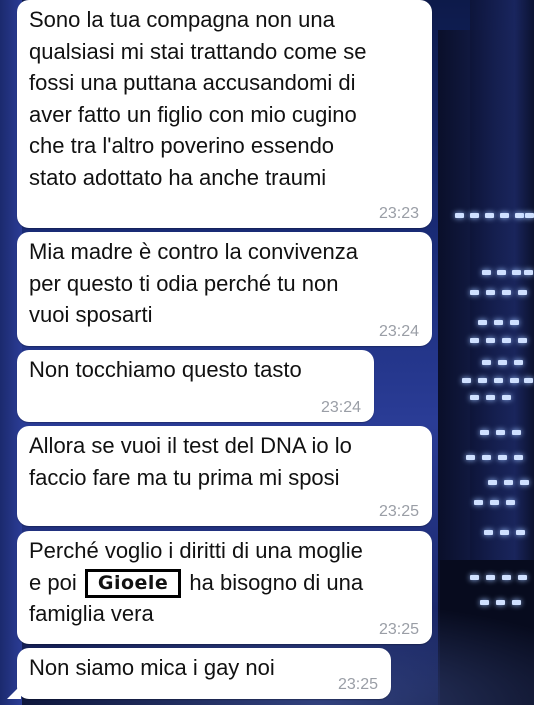 The height and width of the screenshot is (705, 534). What do you see at coordinates (398, 213) in the screenshot?
I see `message-time: 23:23` at bounding box center [398, 213].